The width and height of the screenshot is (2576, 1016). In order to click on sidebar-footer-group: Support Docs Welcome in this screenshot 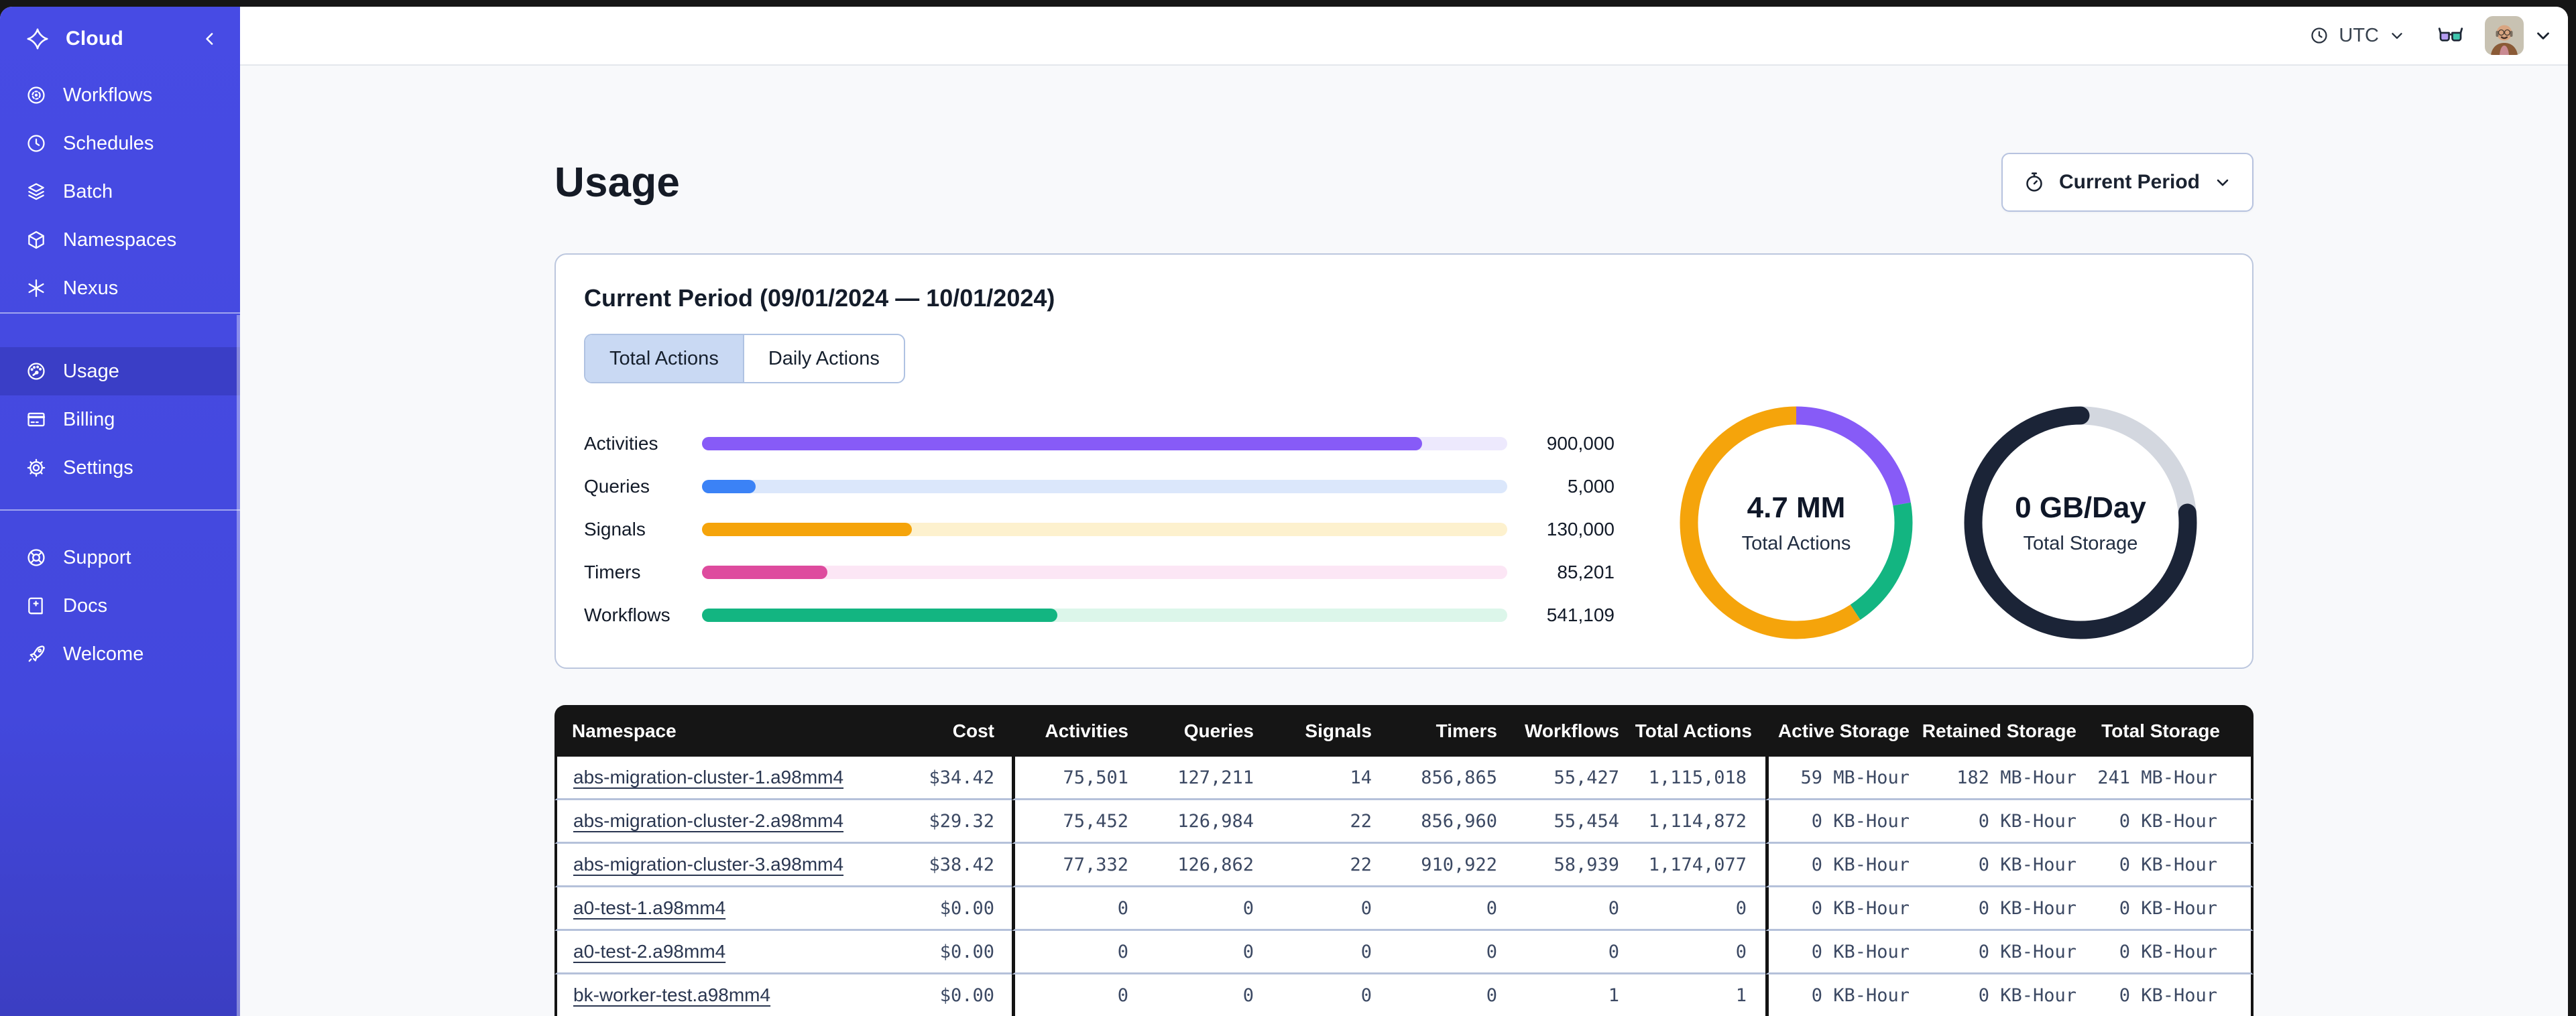, I will do `click(120, 605)`.